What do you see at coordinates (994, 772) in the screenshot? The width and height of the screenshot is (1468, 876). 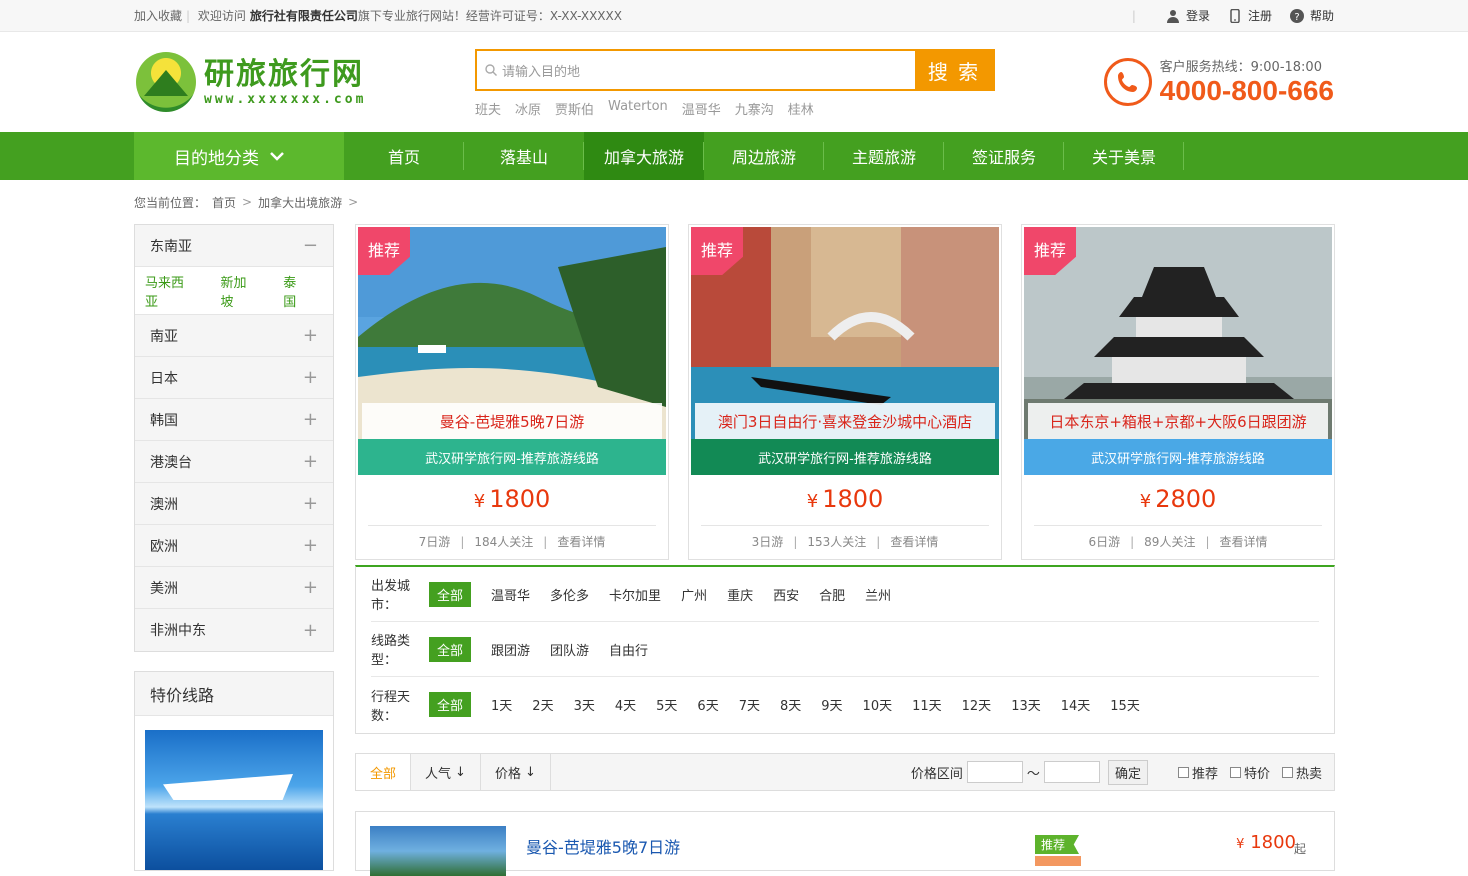 I see `price-min-input` at bounding box center [994, 772].